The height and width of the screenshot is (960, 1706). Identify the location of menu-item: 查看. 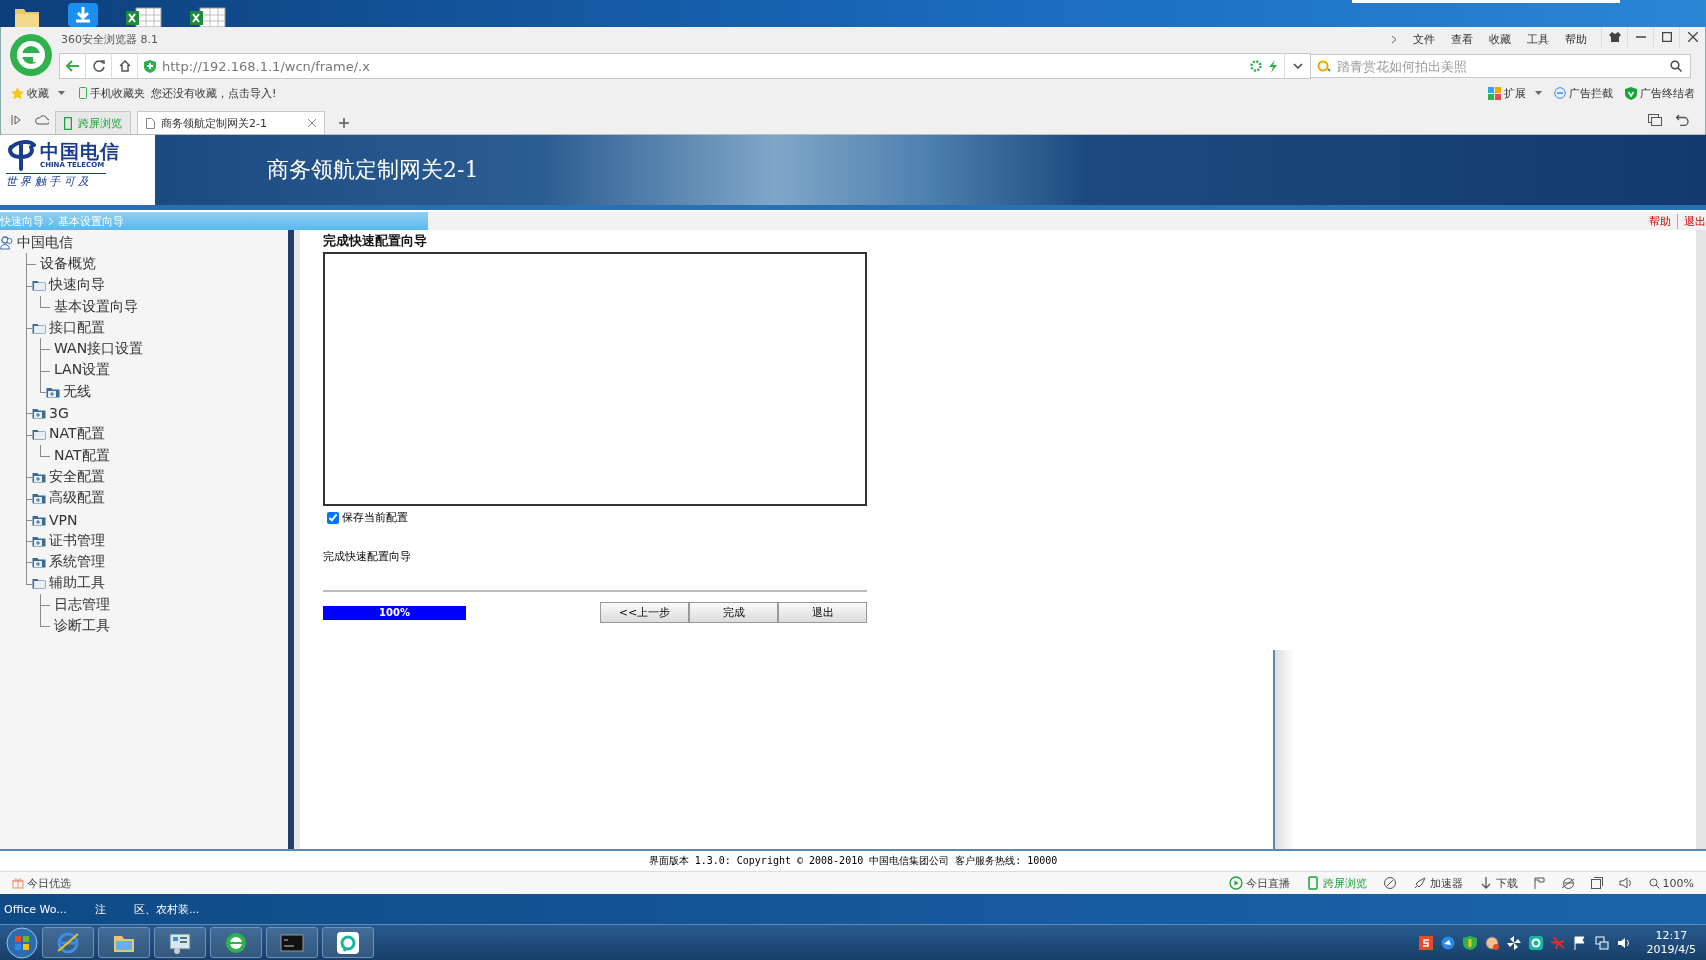
(1462, 39).